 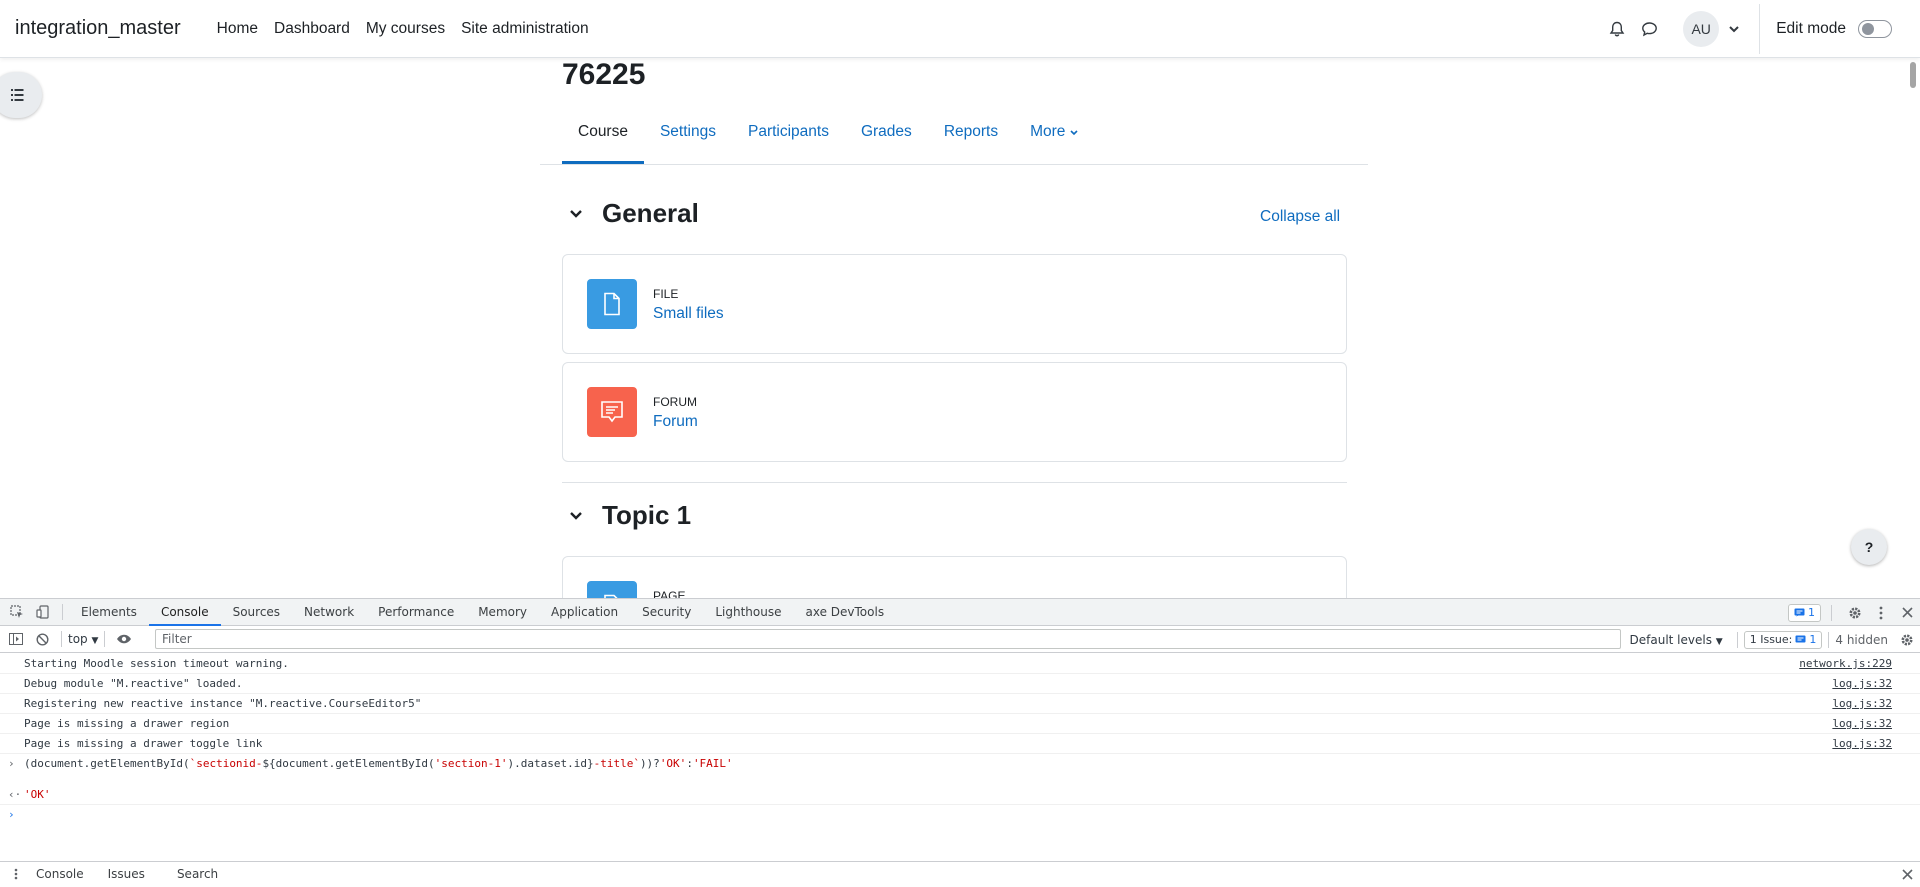 I want to click on tab-elements: Elements, so click(x=109, y=612).